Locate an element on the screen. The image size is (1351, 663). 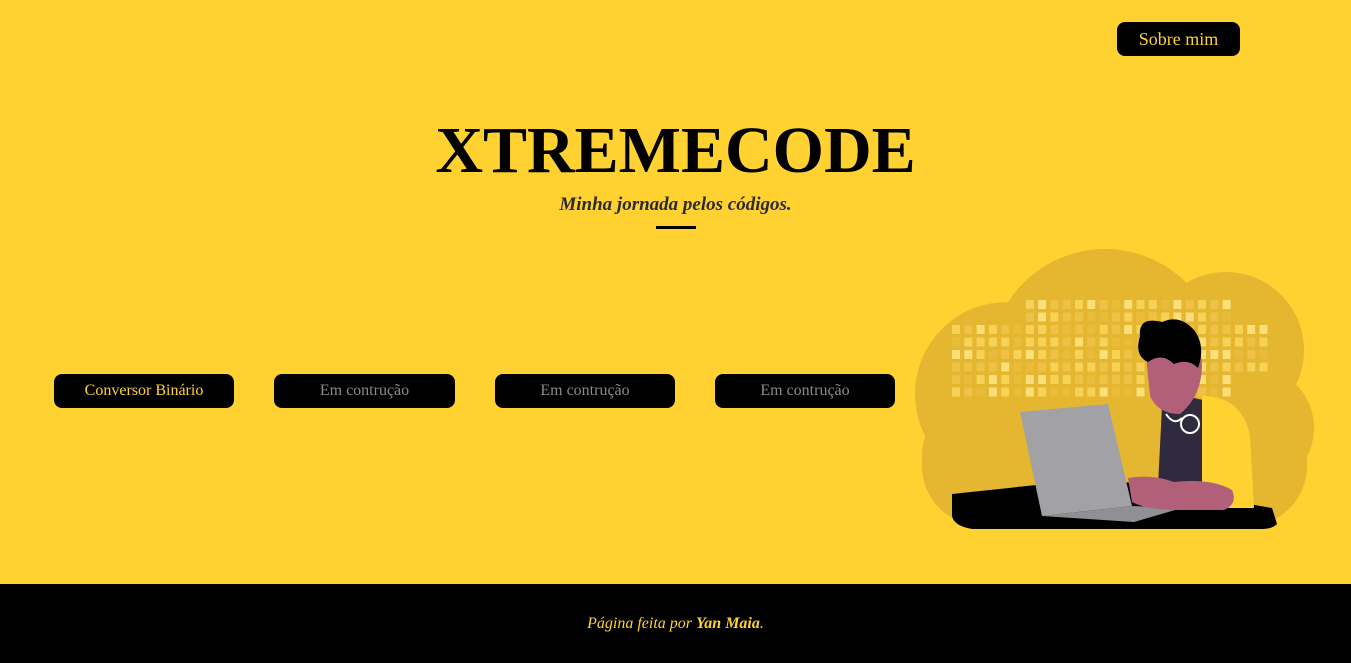
title-divider is located at coordinates (675, 227).